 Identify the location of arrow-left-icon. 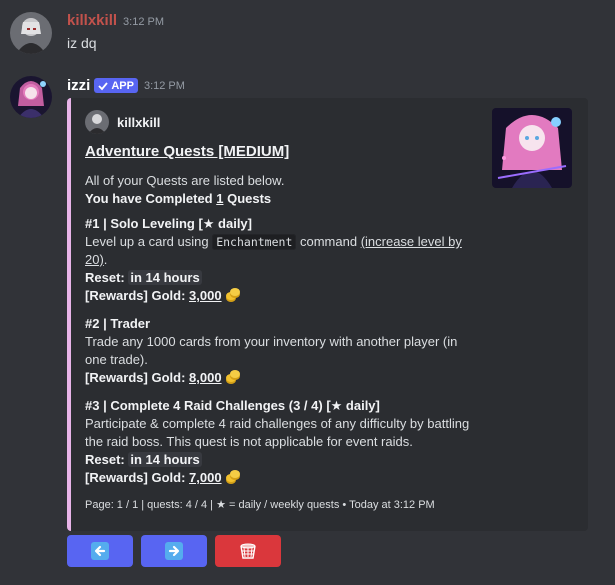
(100, 551).